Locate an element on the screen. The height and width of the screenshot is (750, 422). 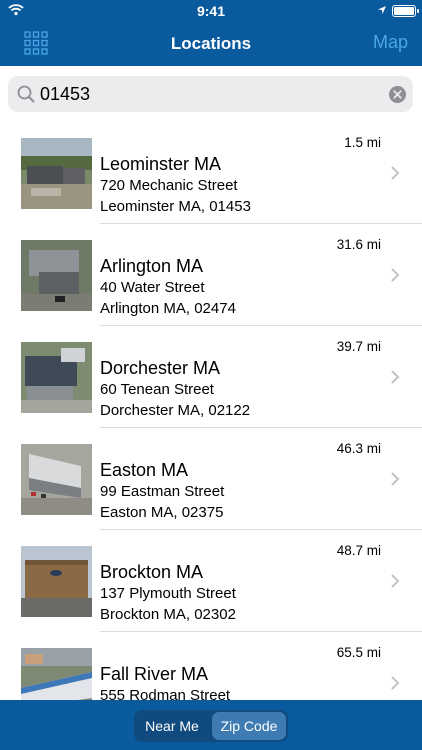
zip-code-segment: Zip Code is located at coordinates (249, 726).